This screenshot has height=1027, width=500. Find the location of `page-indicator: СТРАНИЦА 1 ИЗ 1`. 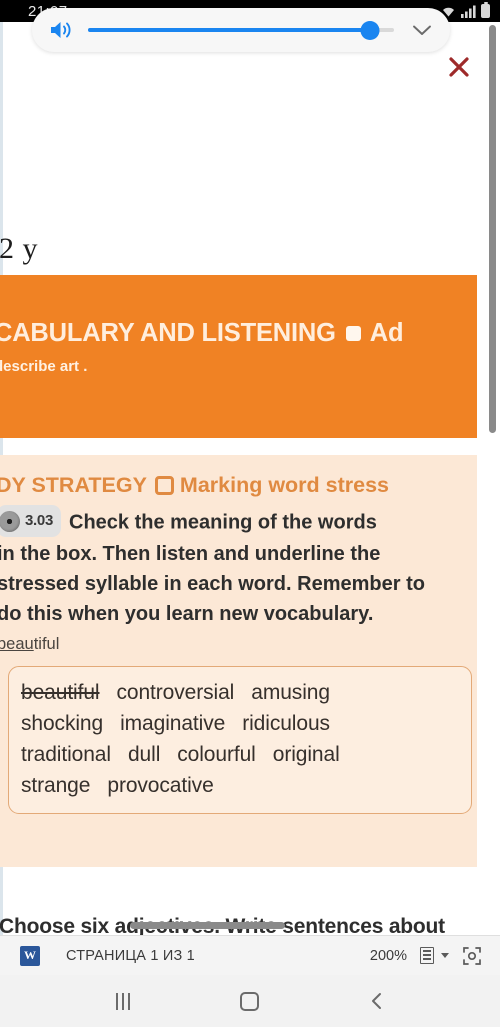

page-indicator: СТРАНИЦА 1 ИЗ 1 is located at coordinates (130, 956).